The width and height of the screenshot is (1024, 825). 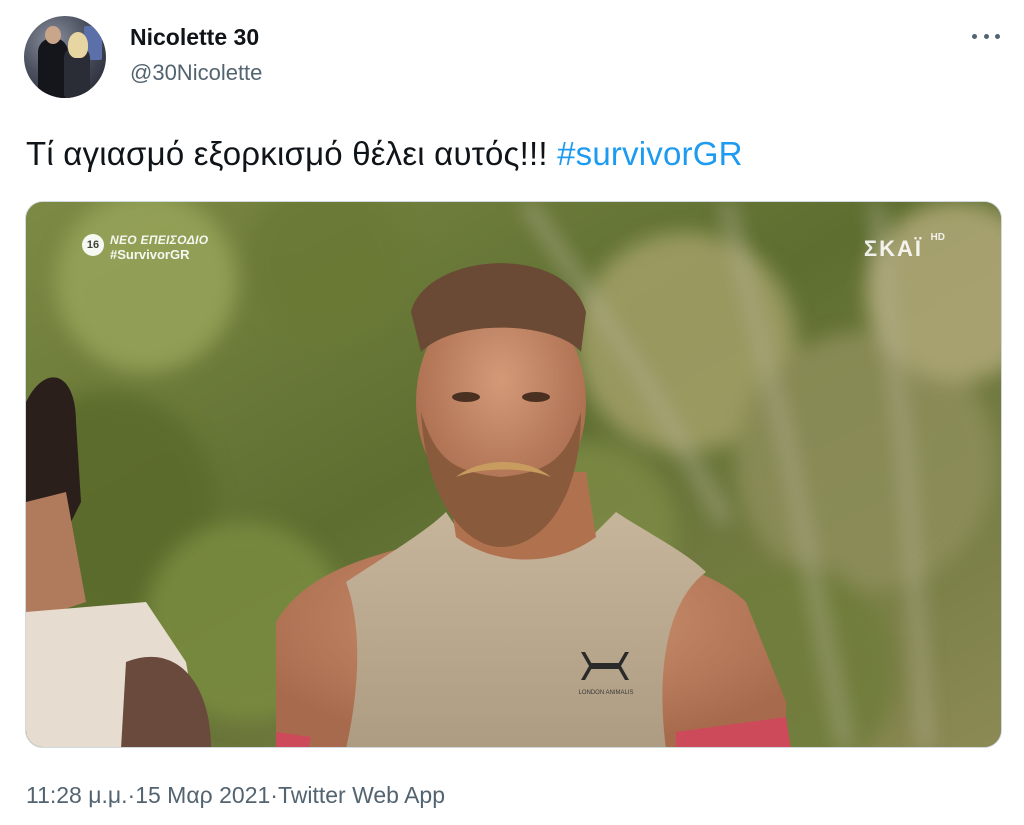 What do you see at coordinates (159, 240) in the screenshot?
I see `overlay-new-episode: ΝΕΟ ΕΠΕΙΣΟΔΙΟ` at bounding box center [159, 240].